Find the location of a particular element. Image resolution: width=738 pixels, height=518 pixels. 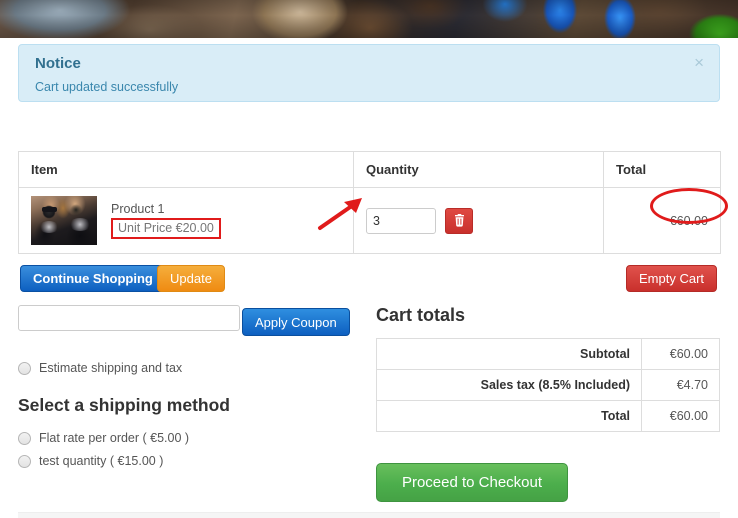

shipping-method-test-quantity: test quantity ( €15.00 ) is located at coordinates (90, 461).